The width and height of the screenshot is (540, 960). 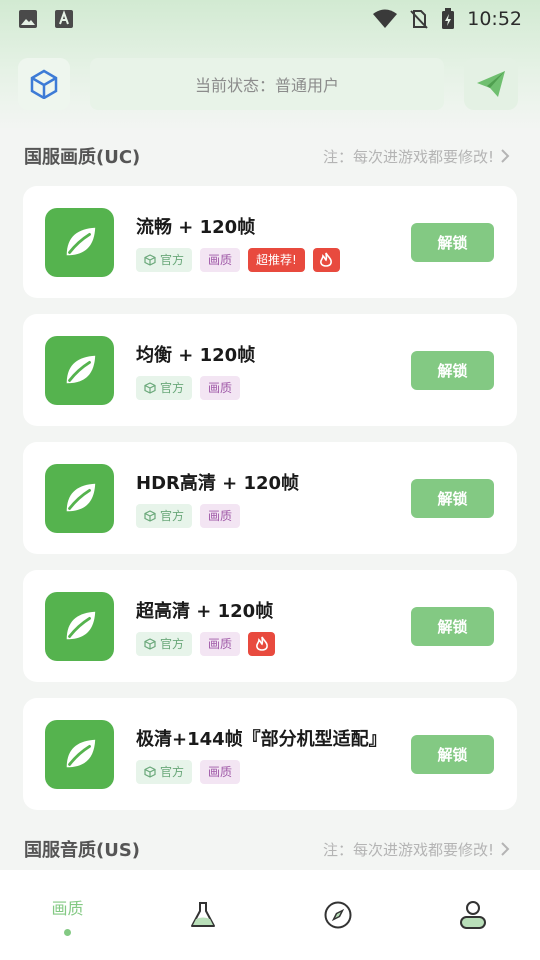 What do you see at coordinates (64, 19) in the screenshot?
I see `font-a-icon` at bounding box center [64, 19].